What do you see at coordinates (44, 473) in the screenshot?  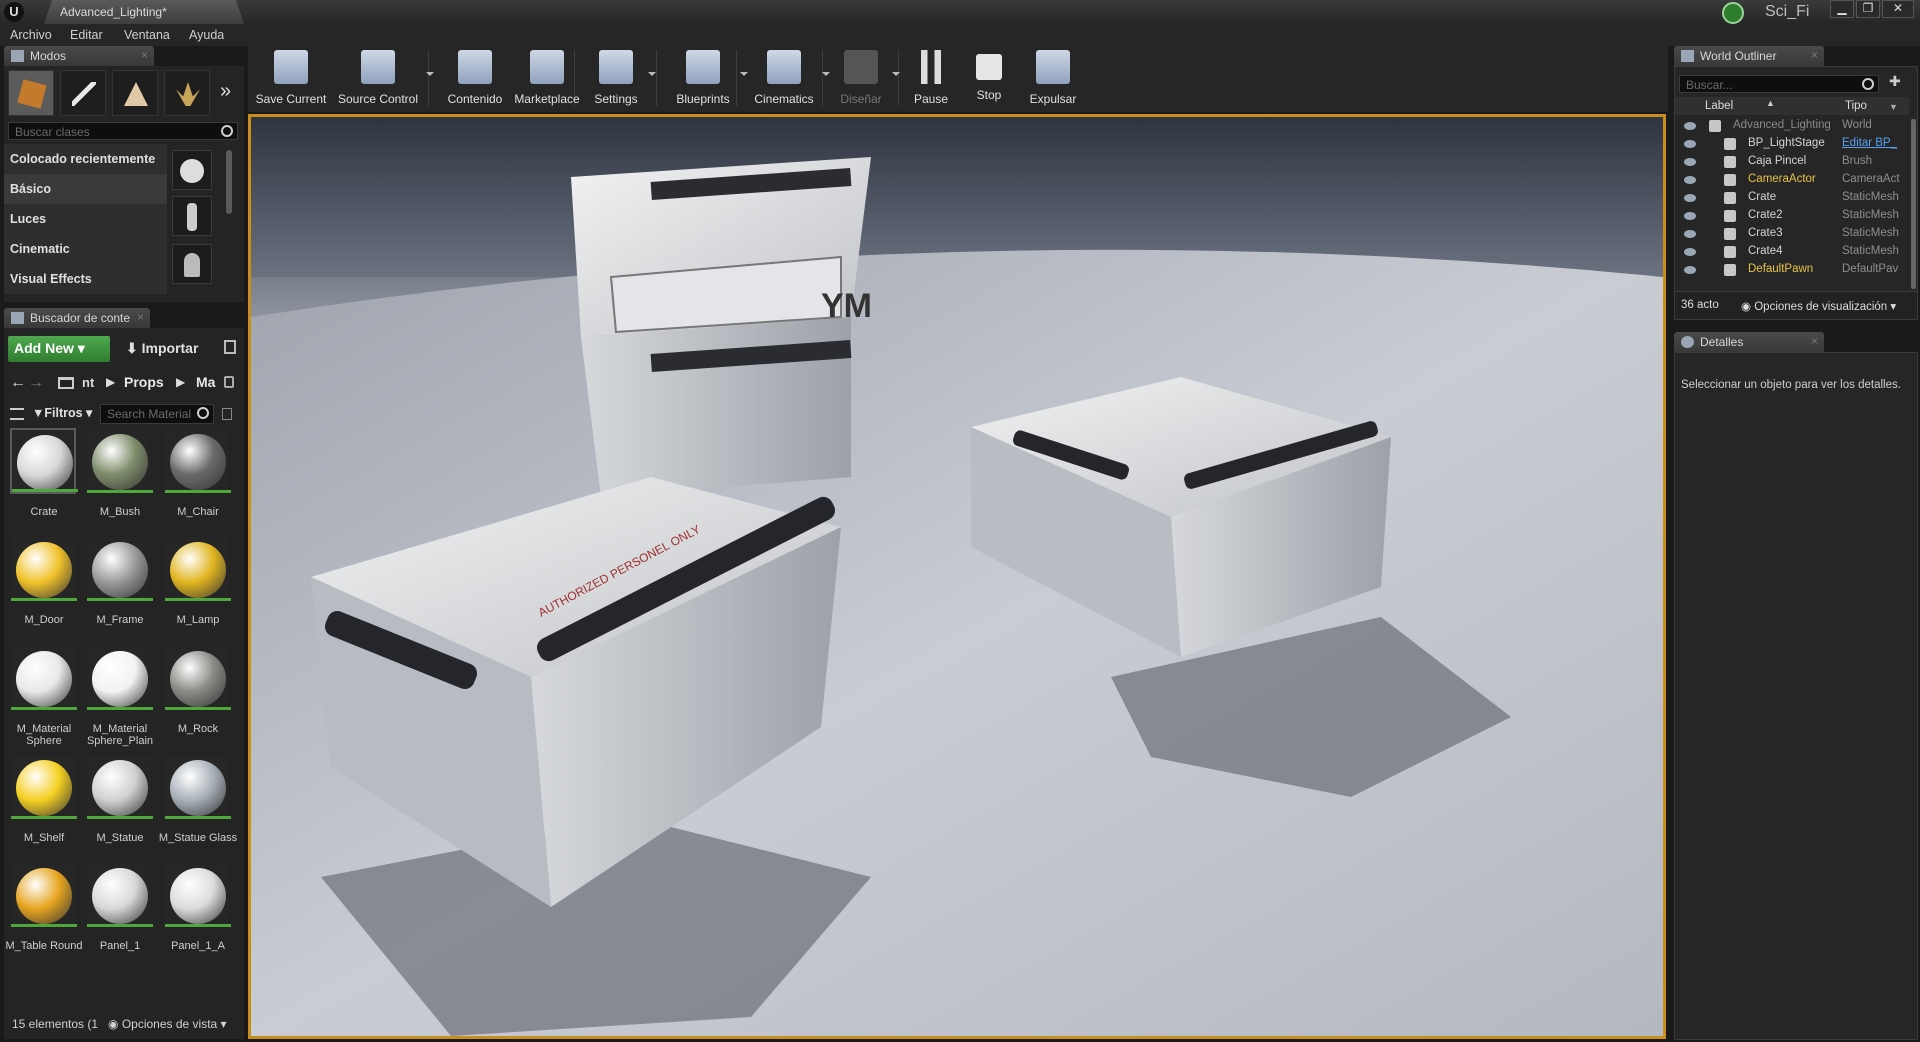 I see `asset-tile: Crate` at bounding box center [44, 473].